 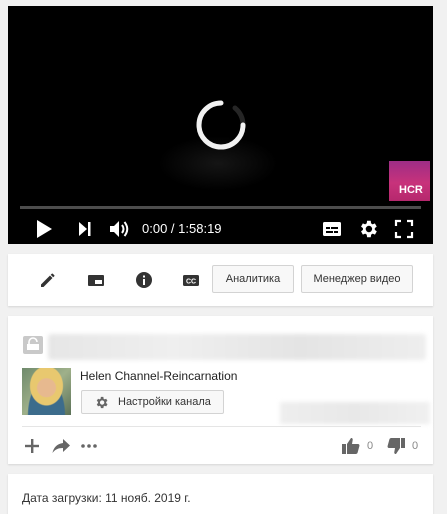 I want to click on channel-name: Helen Channel-Reincarnation, so click(x=158, y=376).